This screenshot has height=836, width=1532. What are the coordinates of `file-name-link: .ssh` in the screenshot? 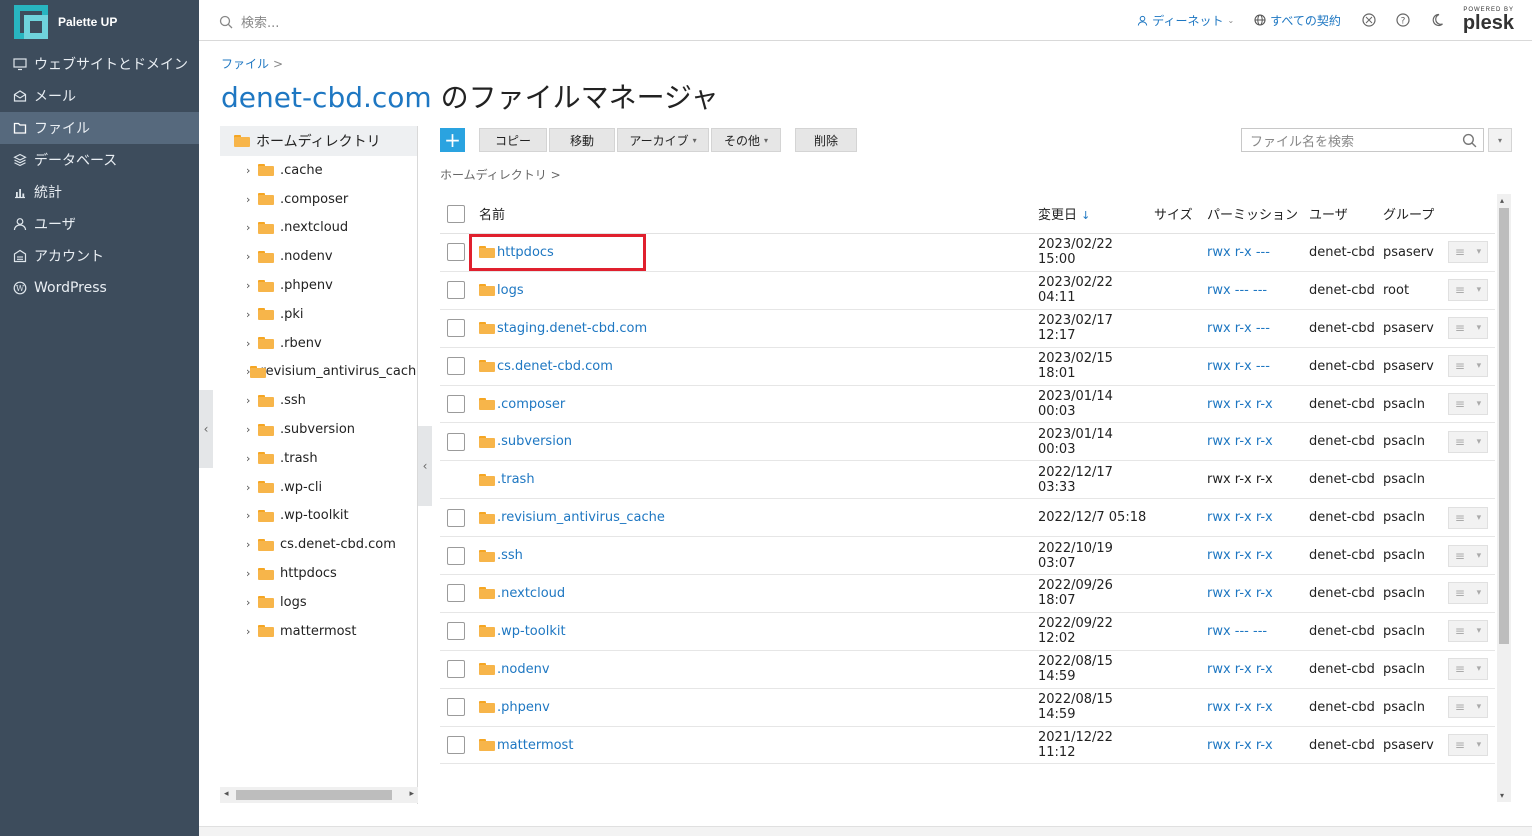 It's located at (510, 555).